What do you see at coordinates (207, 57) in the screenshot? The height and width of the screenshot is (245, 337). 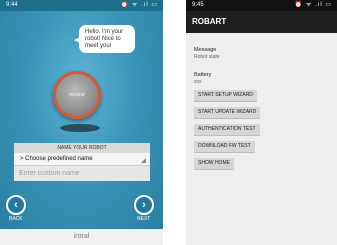 I see `message-value: Robot state` at bounding box center [207, 57].